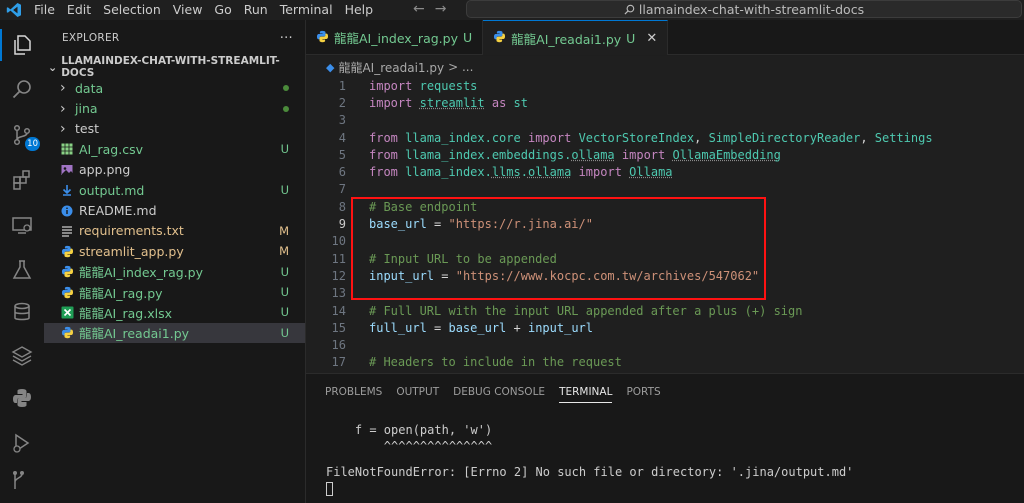 The height and width of the screenshot is (503, 1024). I want to click on download-arrow-icon, so click(67, 190).